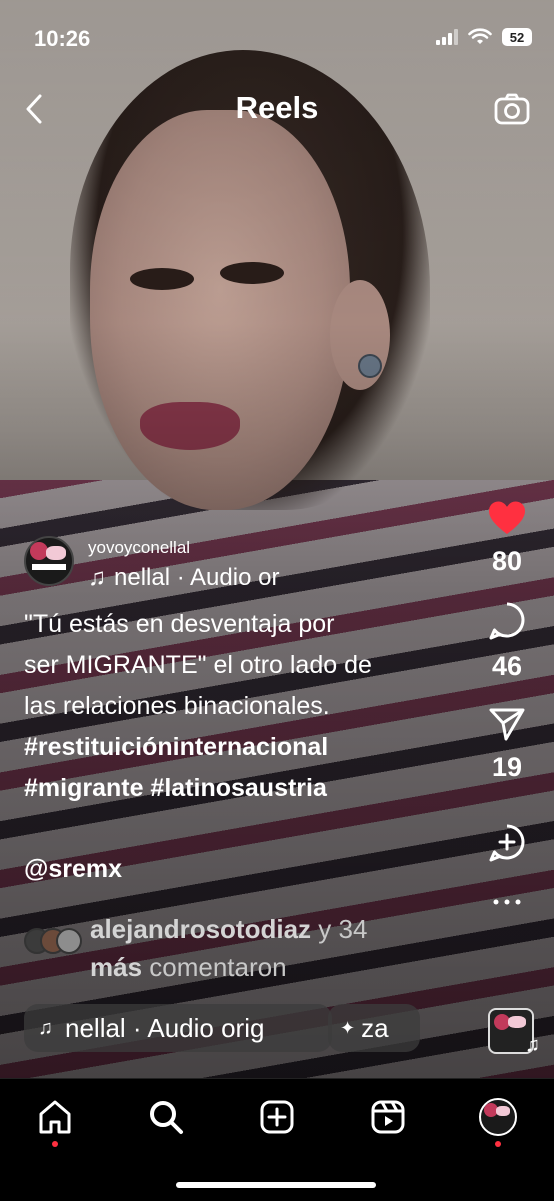 This screenshot has width=554, height=1201. I want to click on comment-count: 46, so click(507, 666).